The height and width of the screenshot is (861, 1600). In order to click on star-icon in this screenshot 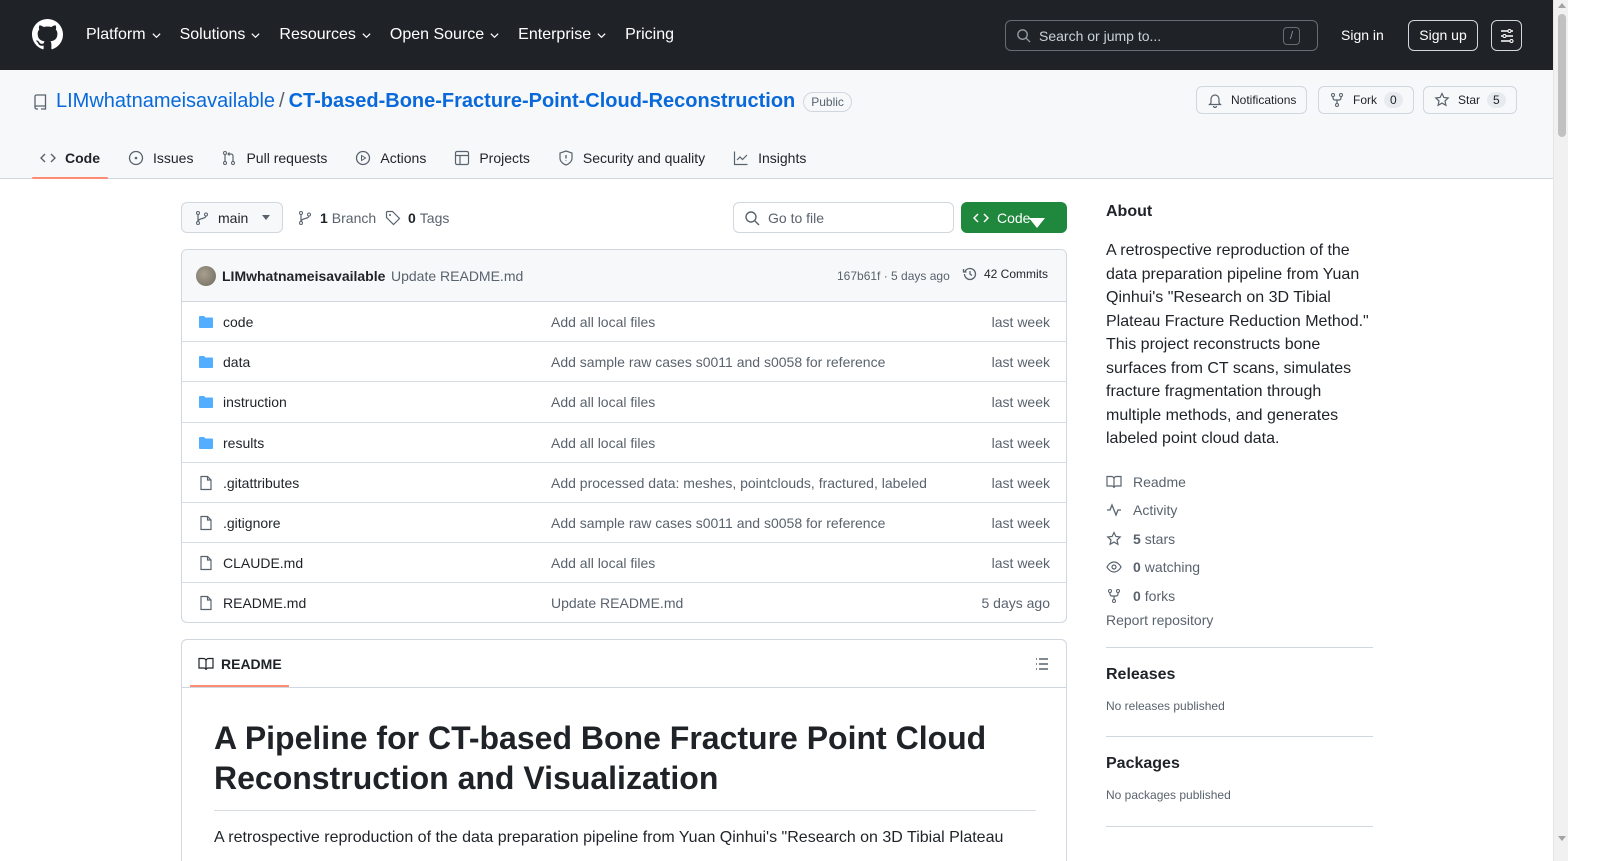, I will do `click(1114, 538)`.